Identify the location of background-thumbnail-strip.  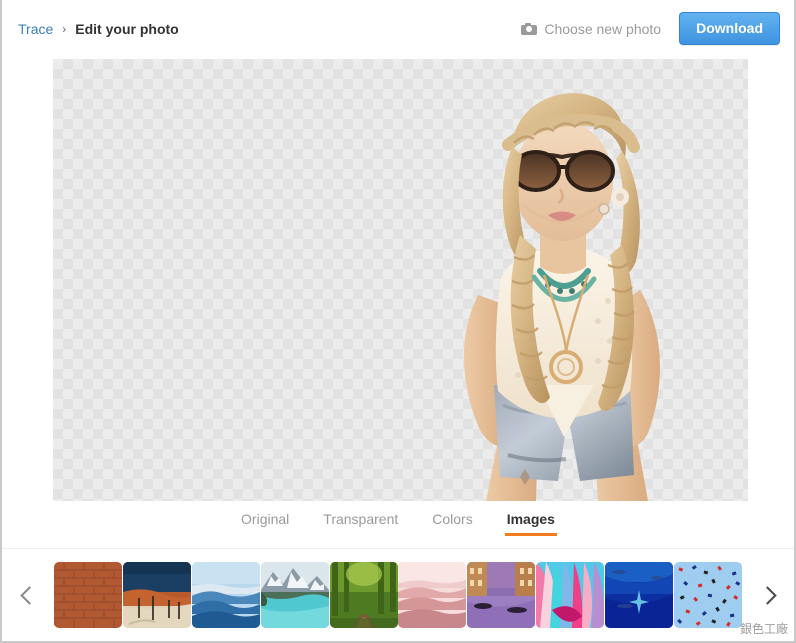
(398, 594).